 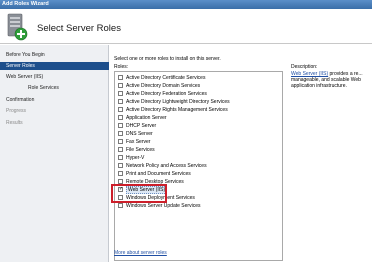 What do you see at coordinates (186, 4) in the screenshot?
I see `window-title-bar: Add Roles Wizard` at bounding box center [186, 4].